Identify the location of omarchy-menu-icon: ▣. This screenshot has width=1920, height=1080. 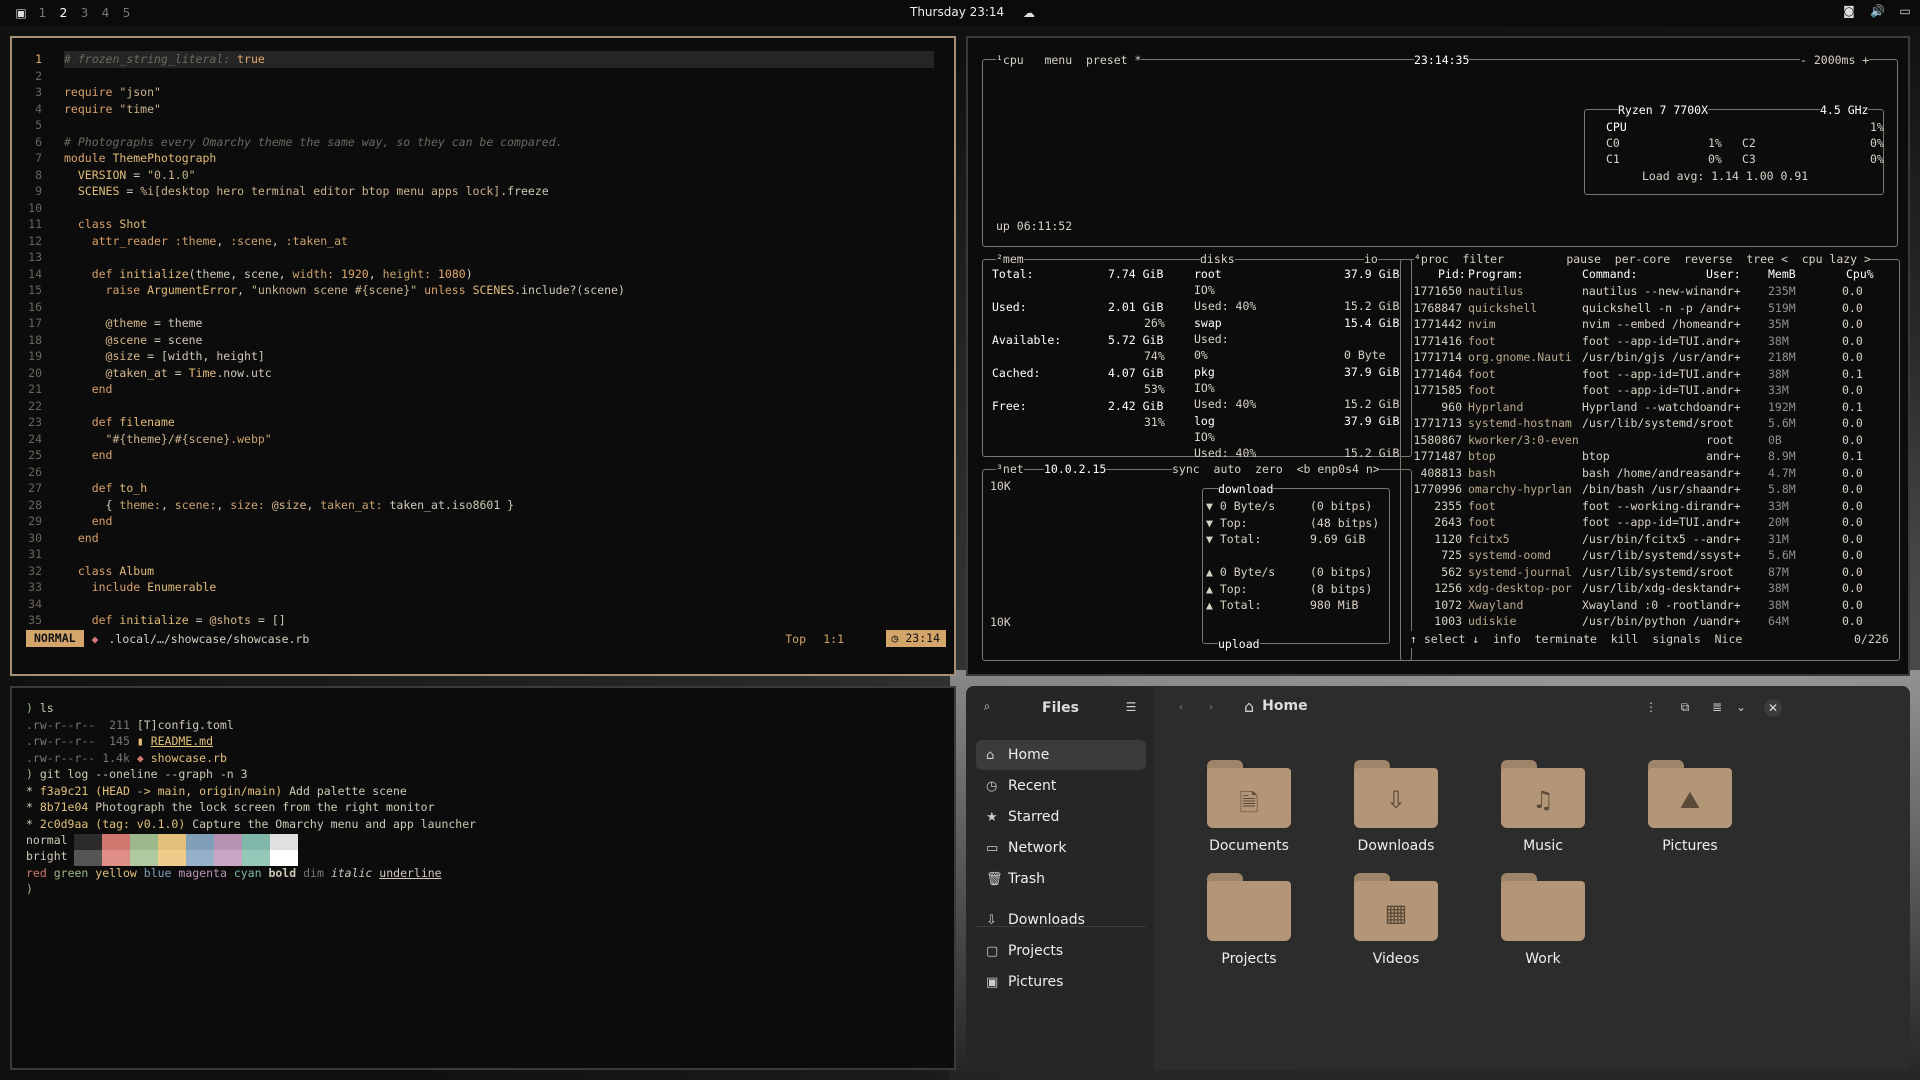
(21, 13).